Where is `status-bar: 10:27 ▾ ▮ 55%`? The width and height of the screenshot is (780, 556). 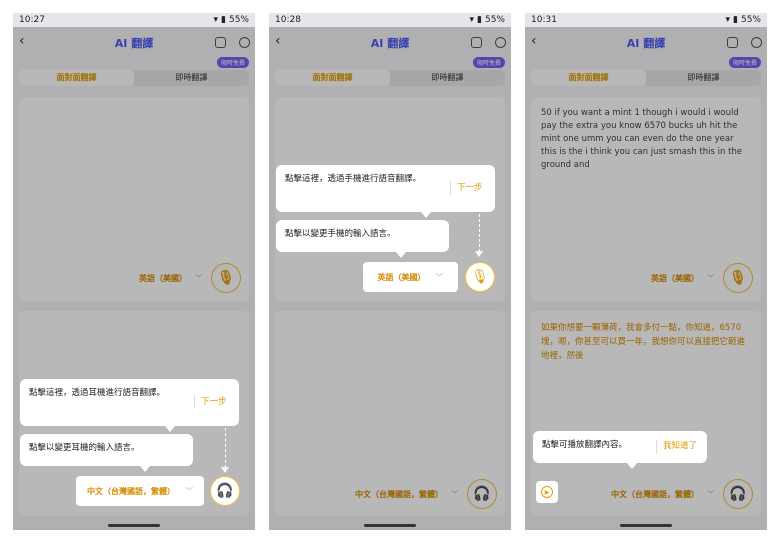 status-bar: 10:27 ▾ ▮ 55% is located at coordinates (134, 20).